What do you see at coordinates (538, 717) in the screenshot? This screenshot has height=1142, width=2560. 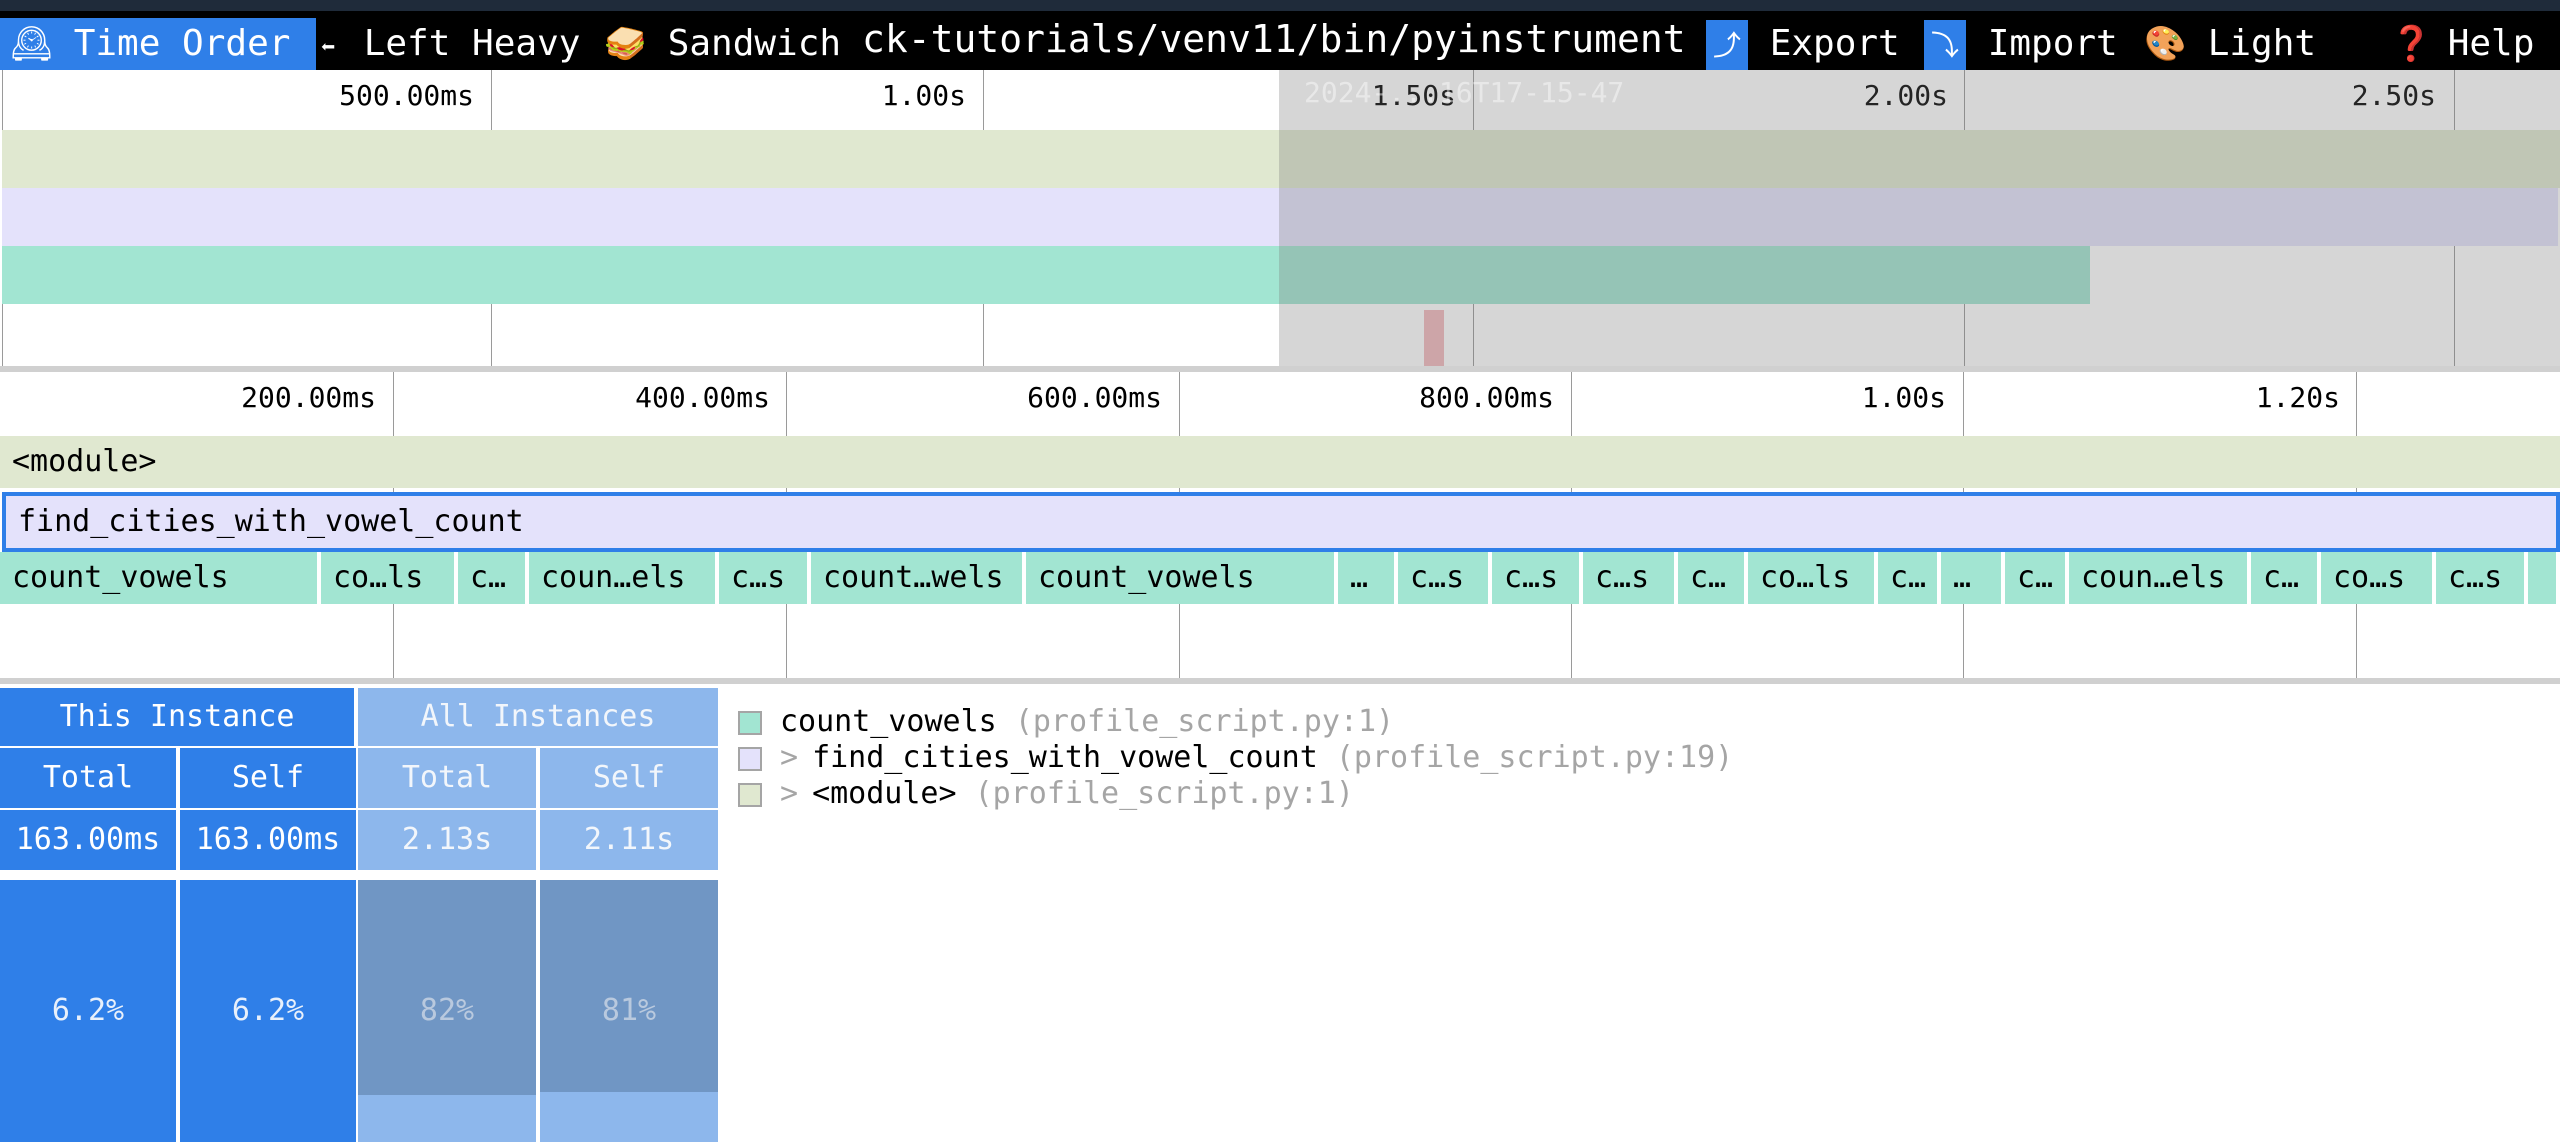 I see `all-instances-header: All Instances` at bounding box center [538, 717].